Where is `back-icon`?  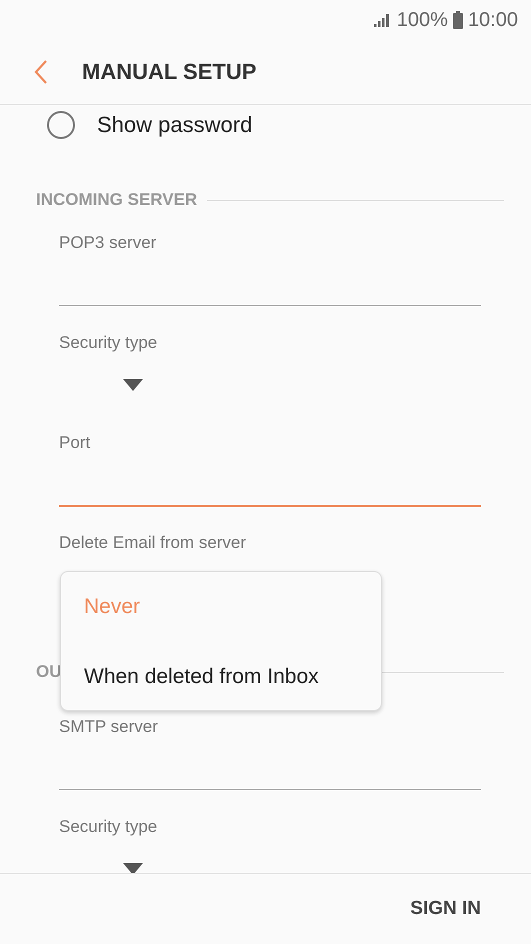
back-icon is located at coordinates (41, 72).